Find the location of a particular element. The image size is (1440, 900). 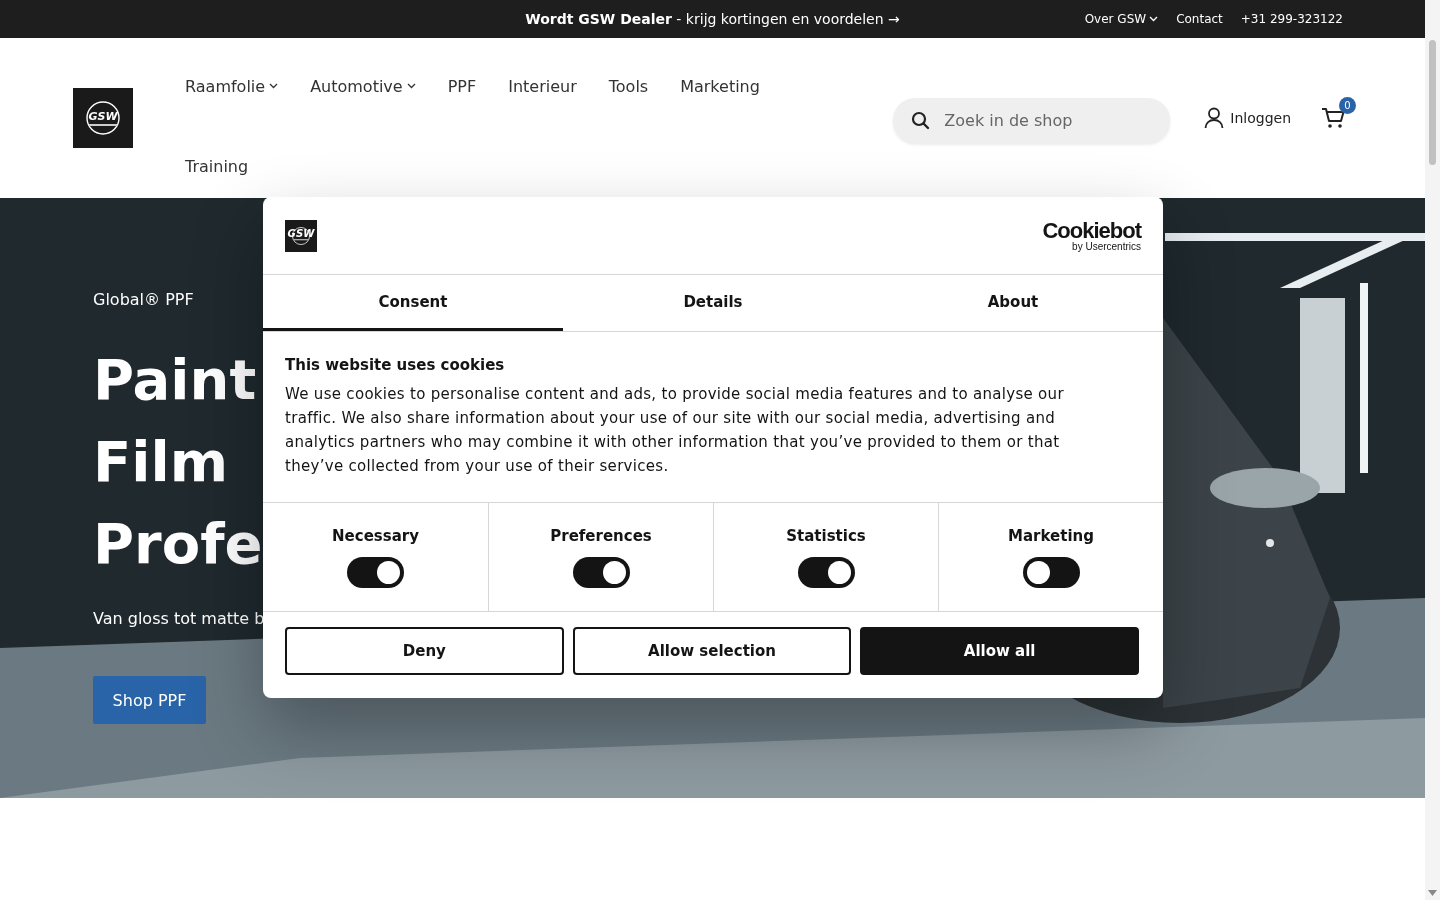

category-label: Preferences is located at coordinates (601, 535).